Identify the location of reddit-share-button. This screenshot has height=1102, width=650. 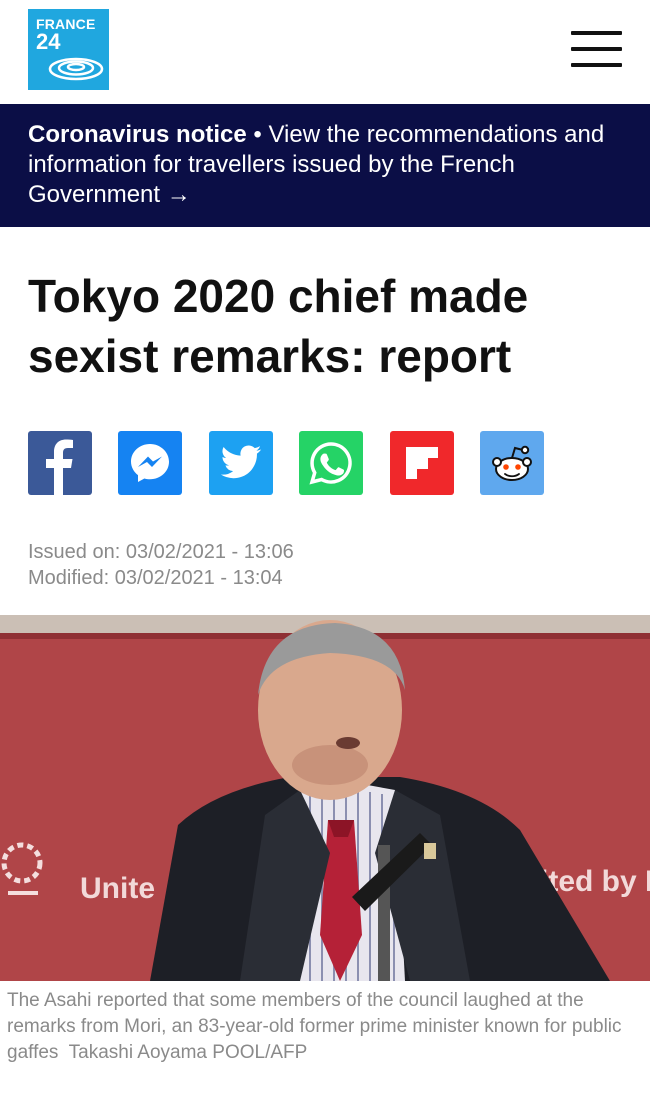
(512, 463).